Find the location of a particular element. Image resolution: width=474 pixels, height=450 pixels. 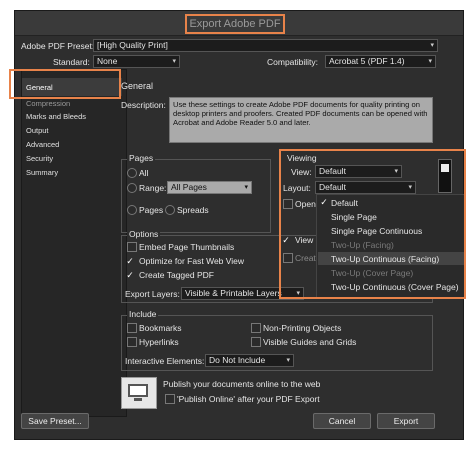

cancel-button: Cancel is located at coordinates (342, 421).